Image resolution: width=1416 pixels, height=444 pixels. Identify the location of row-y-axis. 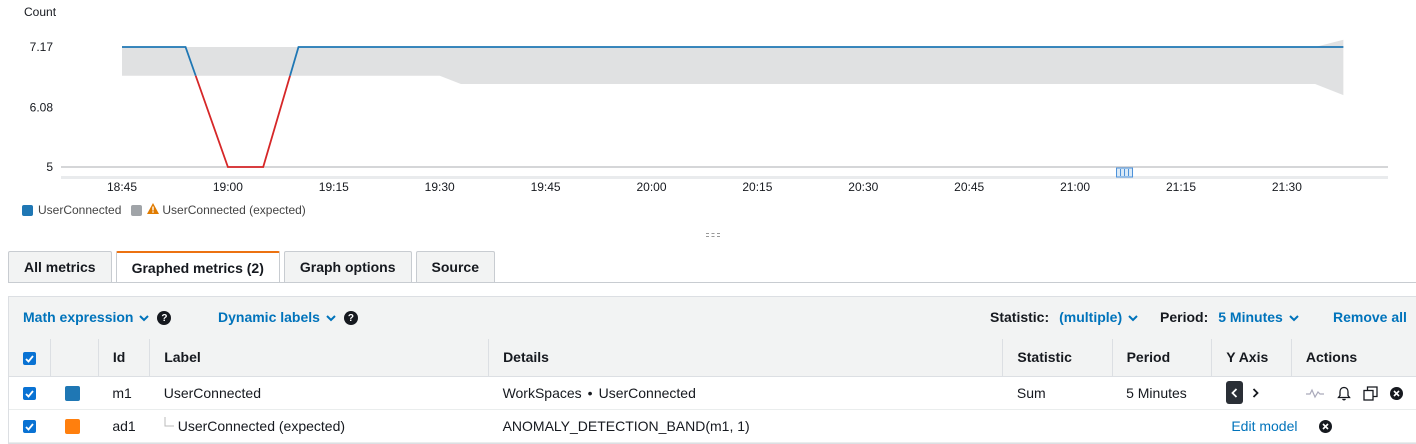
(1251, 393).